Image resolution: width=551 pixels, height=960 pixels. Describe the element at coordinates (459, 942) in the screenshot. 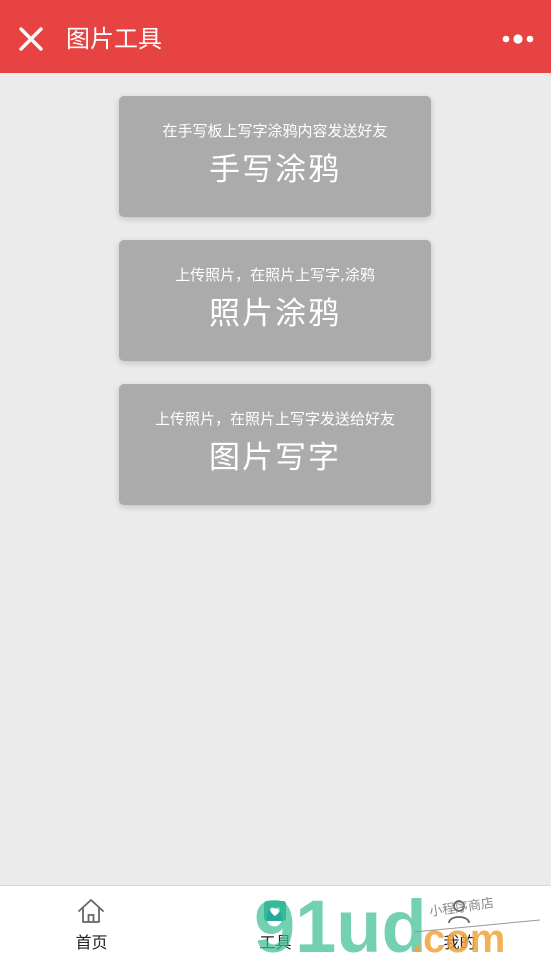

I see `tab-label: 我的` at that location.